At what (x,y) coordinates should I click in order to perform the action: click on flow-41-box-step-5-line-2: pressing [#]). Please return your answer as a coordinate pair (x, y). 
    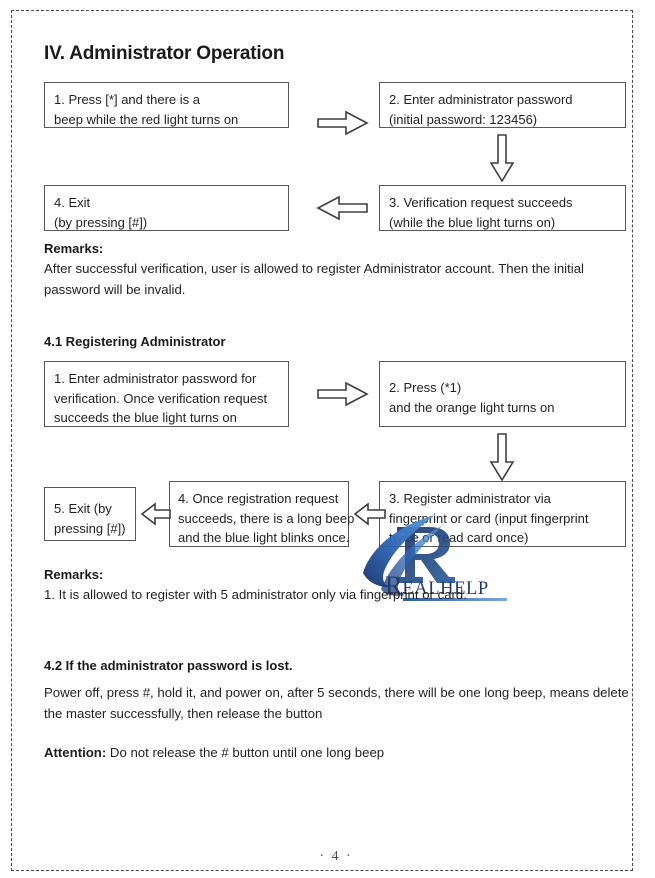
    Looking at the image, I should click on (90, 528).